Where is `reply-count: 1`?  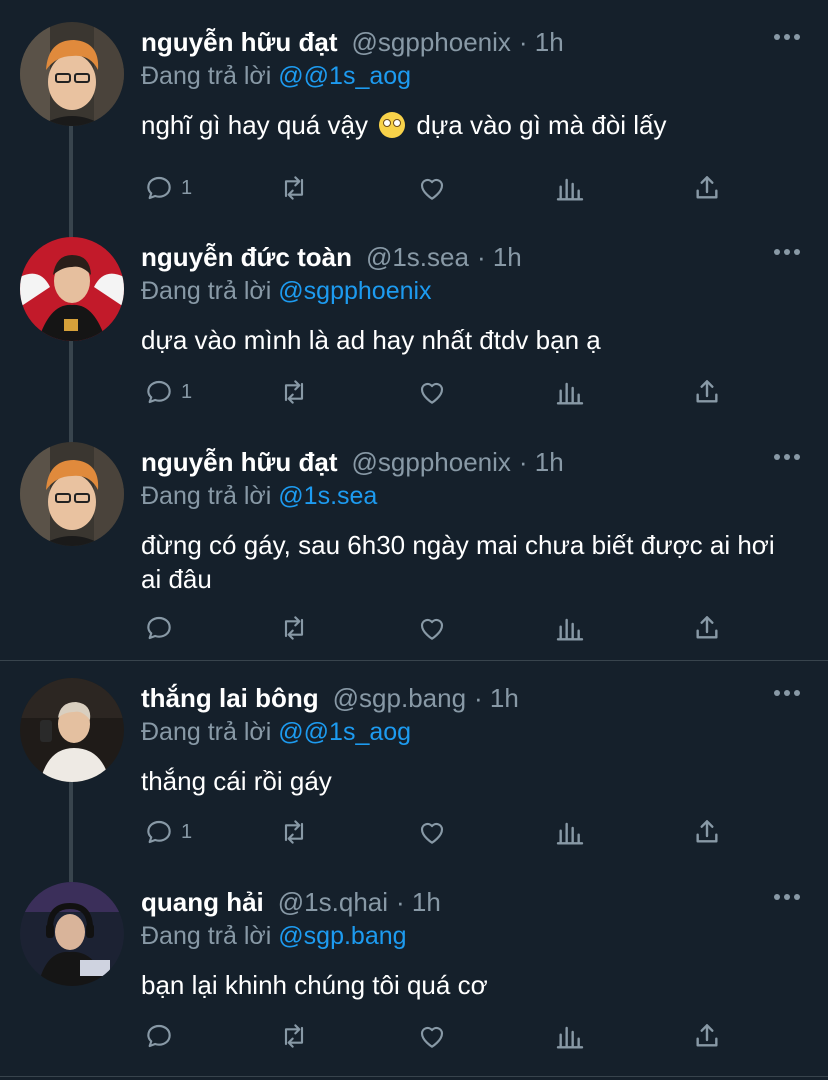
reply-count: 1 is located at coordinates (187, 187).